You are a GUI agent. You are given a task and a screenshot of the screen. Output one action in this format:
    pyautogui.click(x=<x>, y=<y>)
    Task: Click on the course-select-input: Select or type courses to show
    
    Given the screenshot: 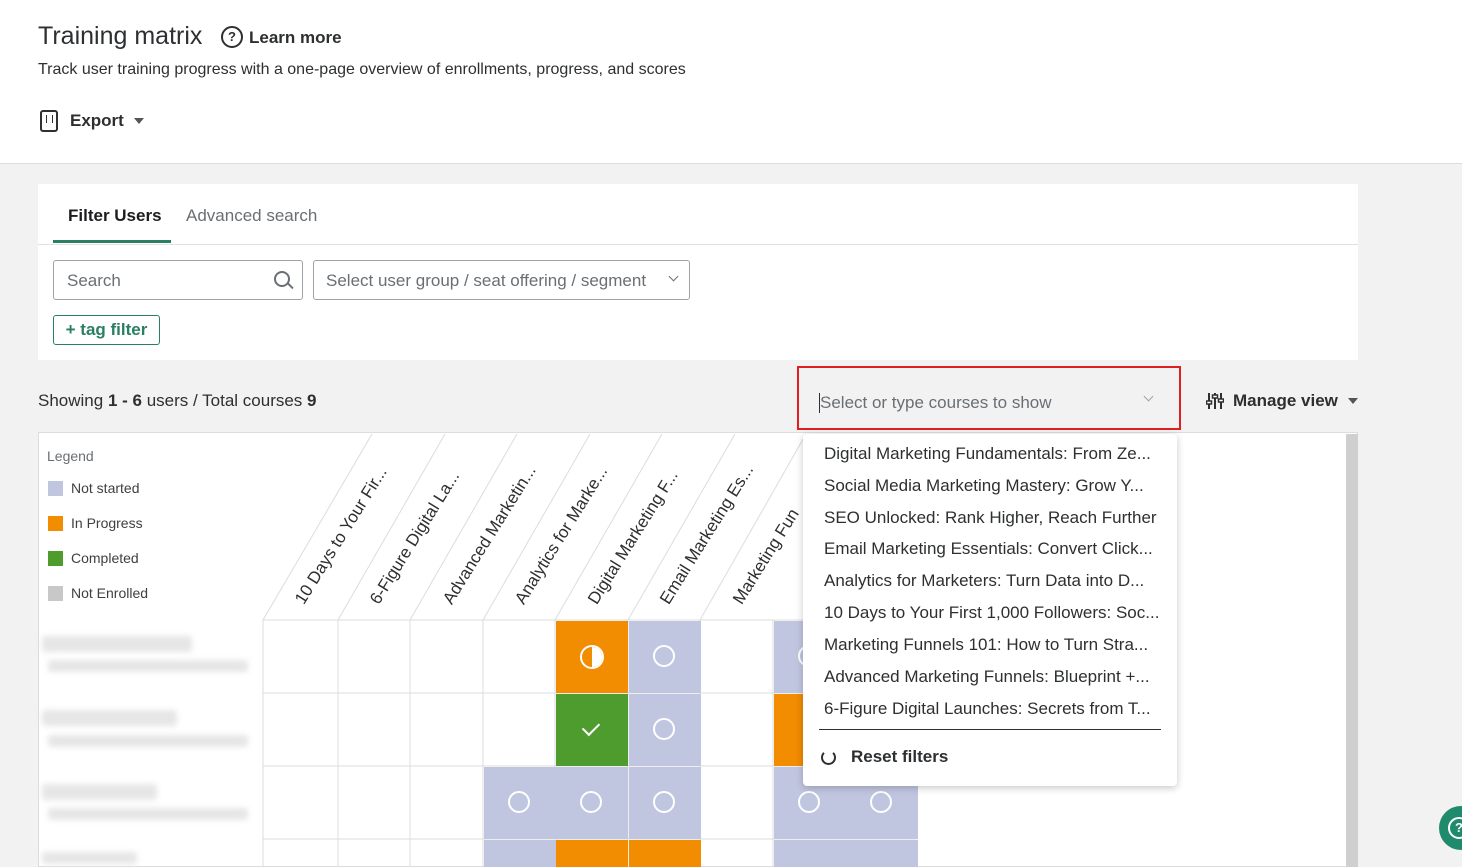 What is the action you would take?
    pyautogui.click(x=989, y=402)
    